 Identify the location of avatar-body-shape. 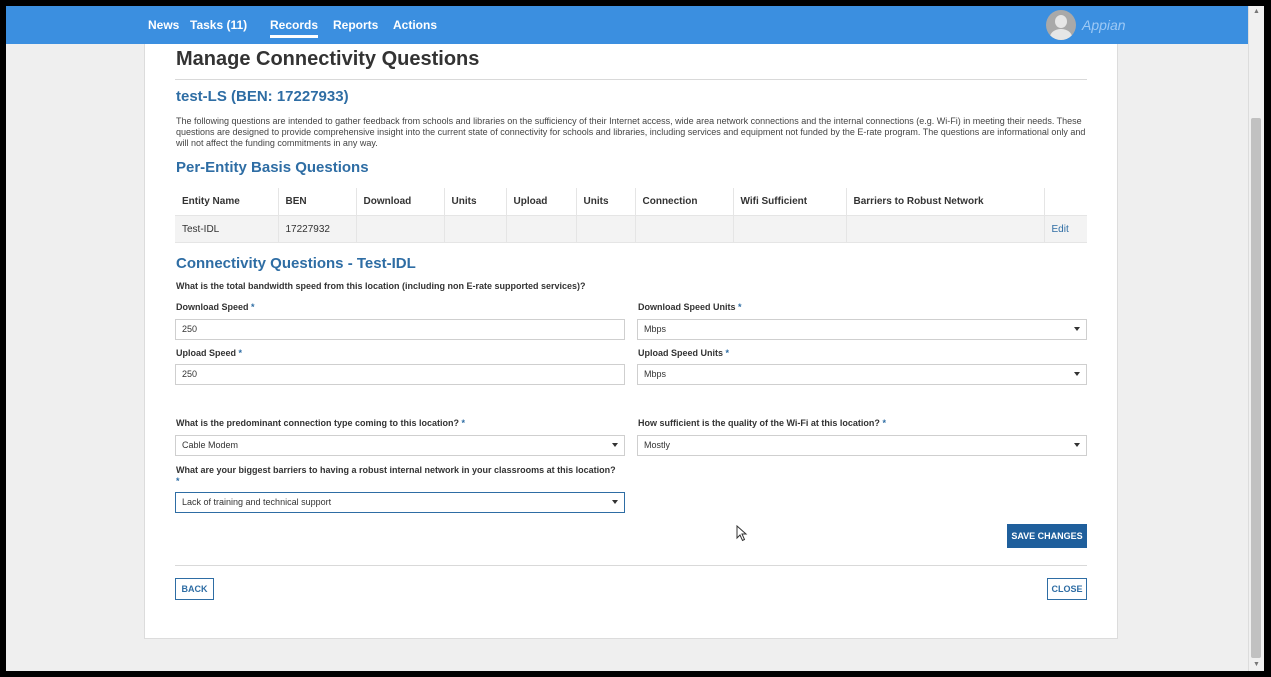
(1061, 34).